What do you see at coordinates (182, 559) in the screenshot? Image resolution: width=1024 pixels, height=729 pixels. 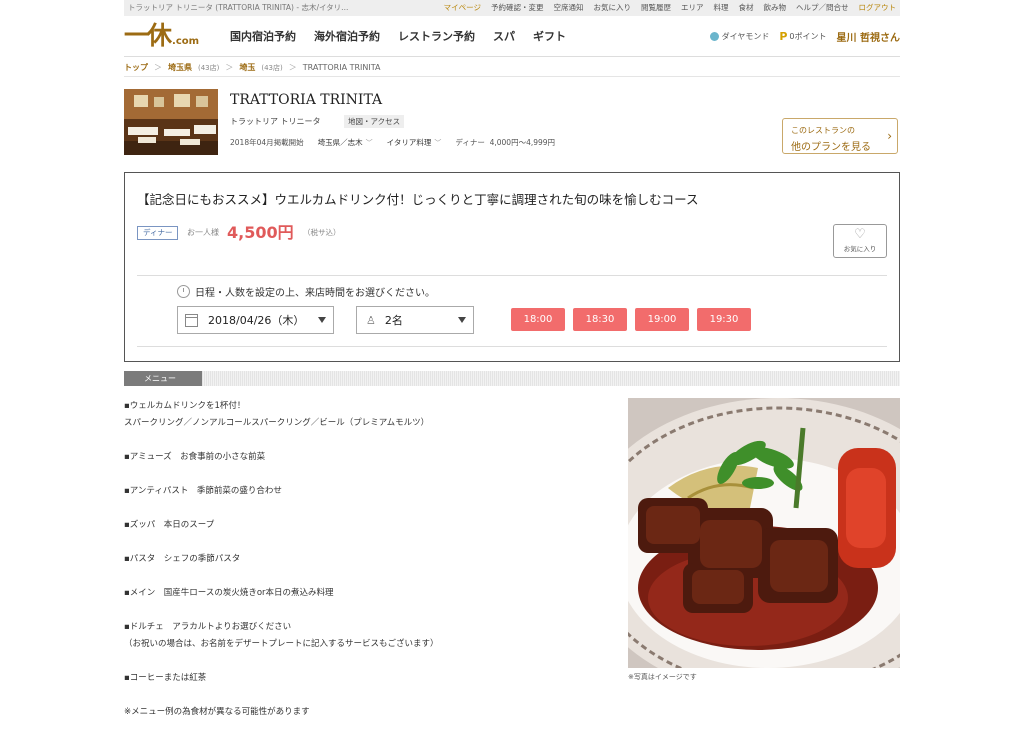 I see `menu-line: ▪パスタ シェフの季節パスタ` at bounding box center [182, 559].